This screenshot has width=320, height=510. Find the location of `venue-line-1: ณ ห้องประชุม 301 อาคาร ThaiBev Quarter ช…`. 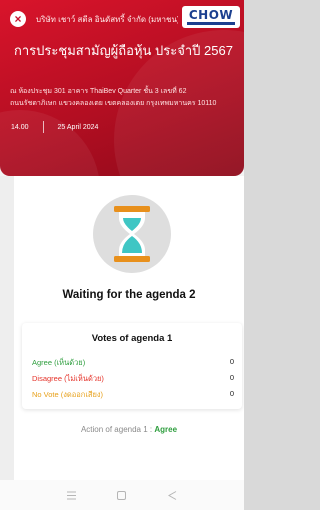

venue-line-1: ณ ห้องประชุม 301 อาคาร ThaiBev Quarter ช… is located at coordinates (98, 91).